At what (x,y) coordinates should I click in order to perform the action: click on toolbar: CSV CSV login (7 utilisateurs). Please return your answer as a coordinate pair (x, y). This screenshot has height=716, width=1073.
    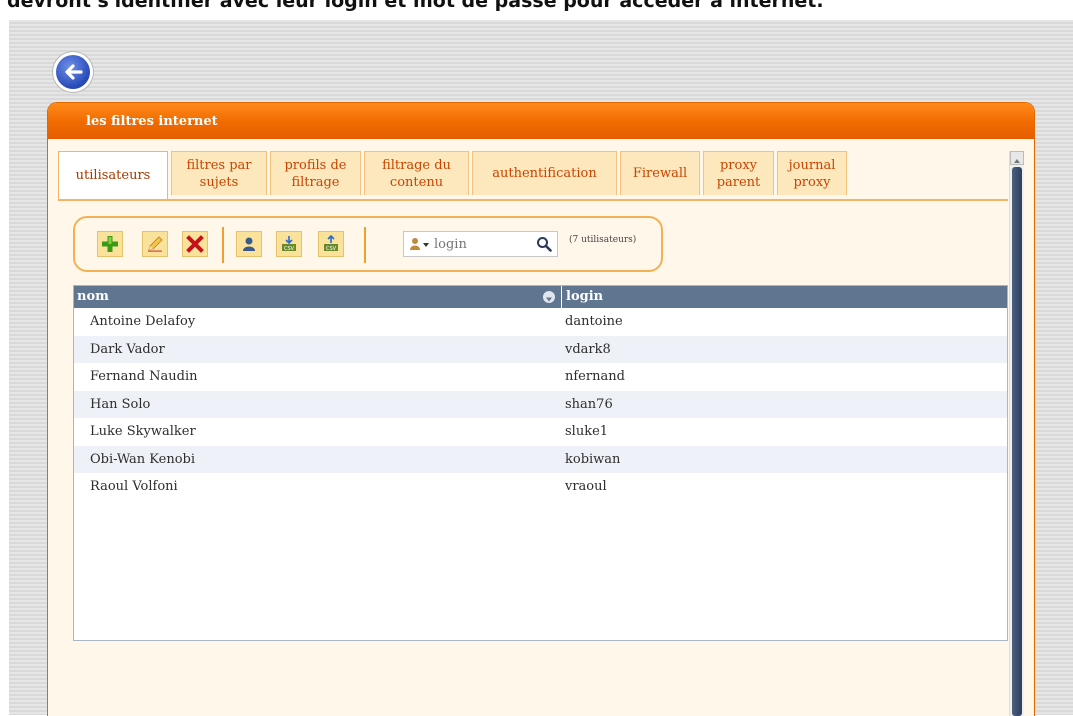
    Looking at the image, I should click on (368, 244).